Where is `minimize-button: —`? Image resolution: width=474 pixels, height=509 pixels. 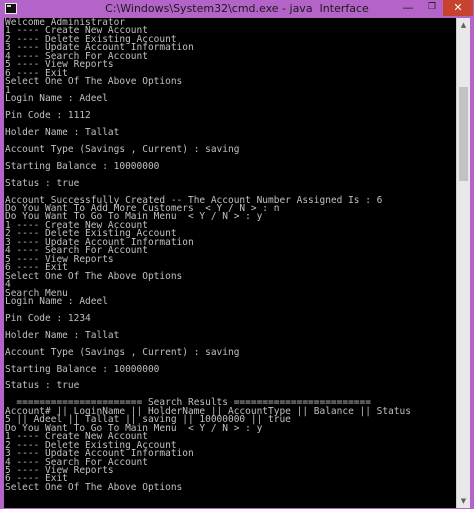 minimize-button: — is located at coordinates (408, 8).